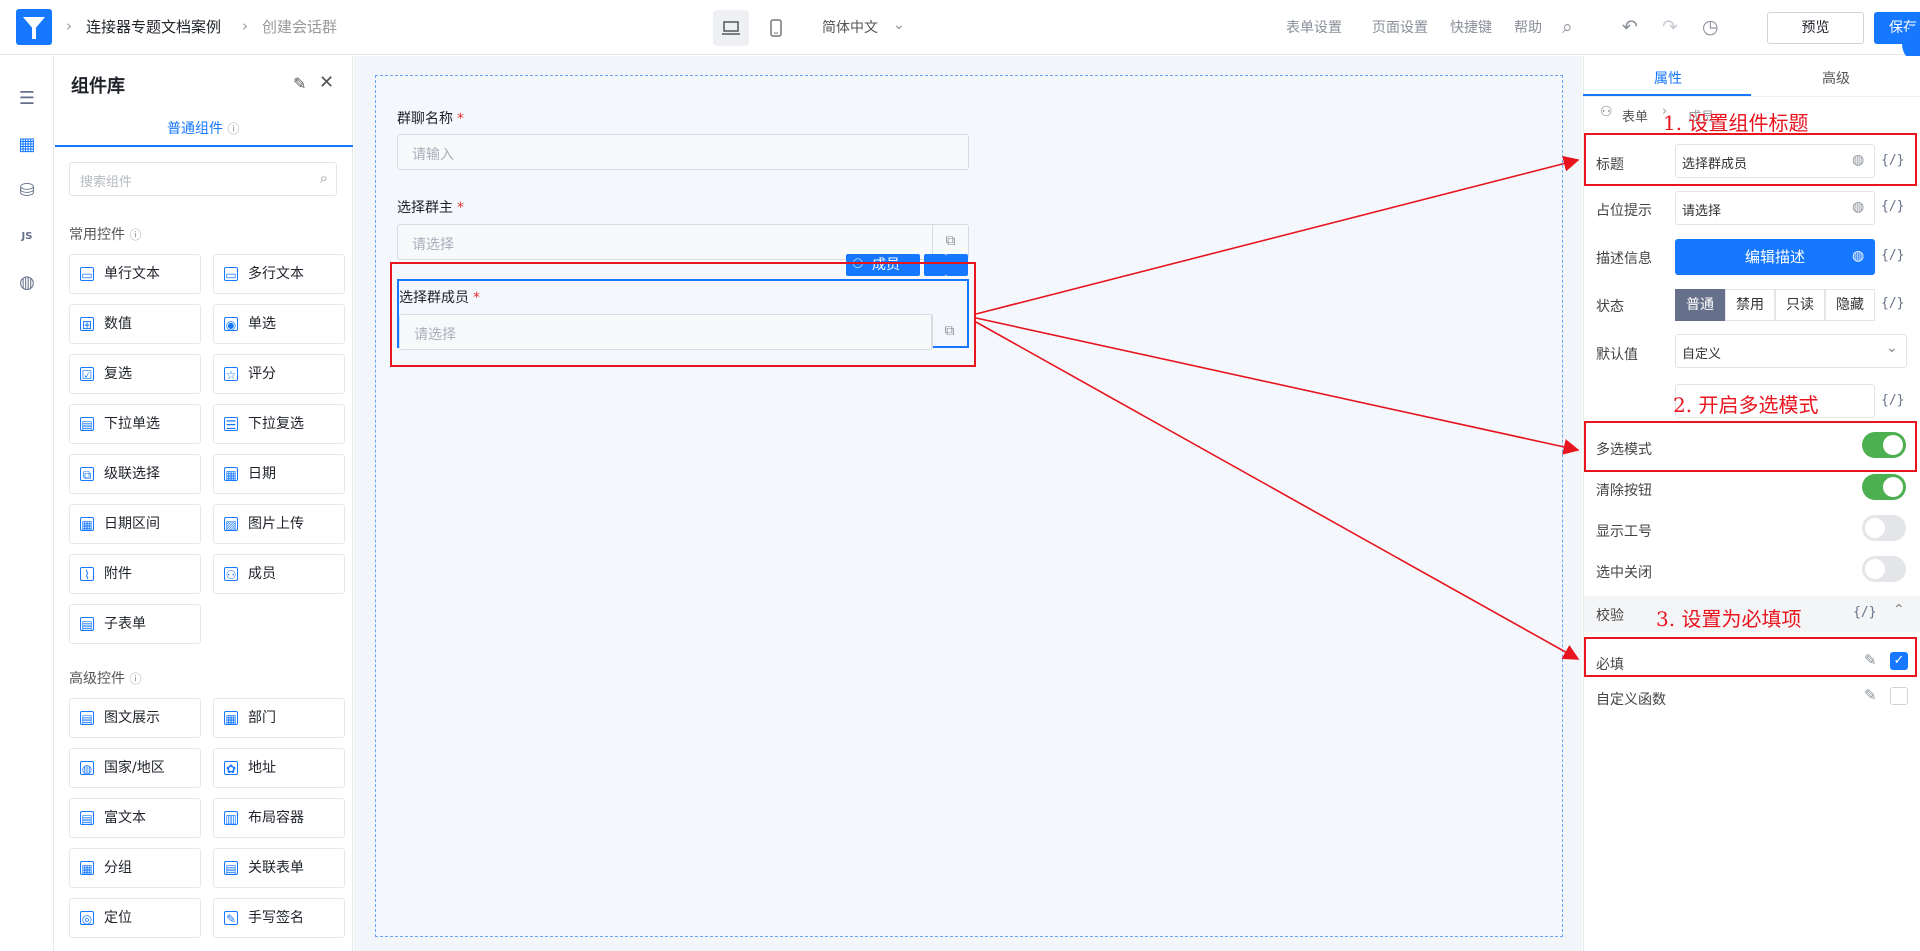 This screenshot has height=951, width=1920. I want to click on arrow-to-required, so click(1277, 490).